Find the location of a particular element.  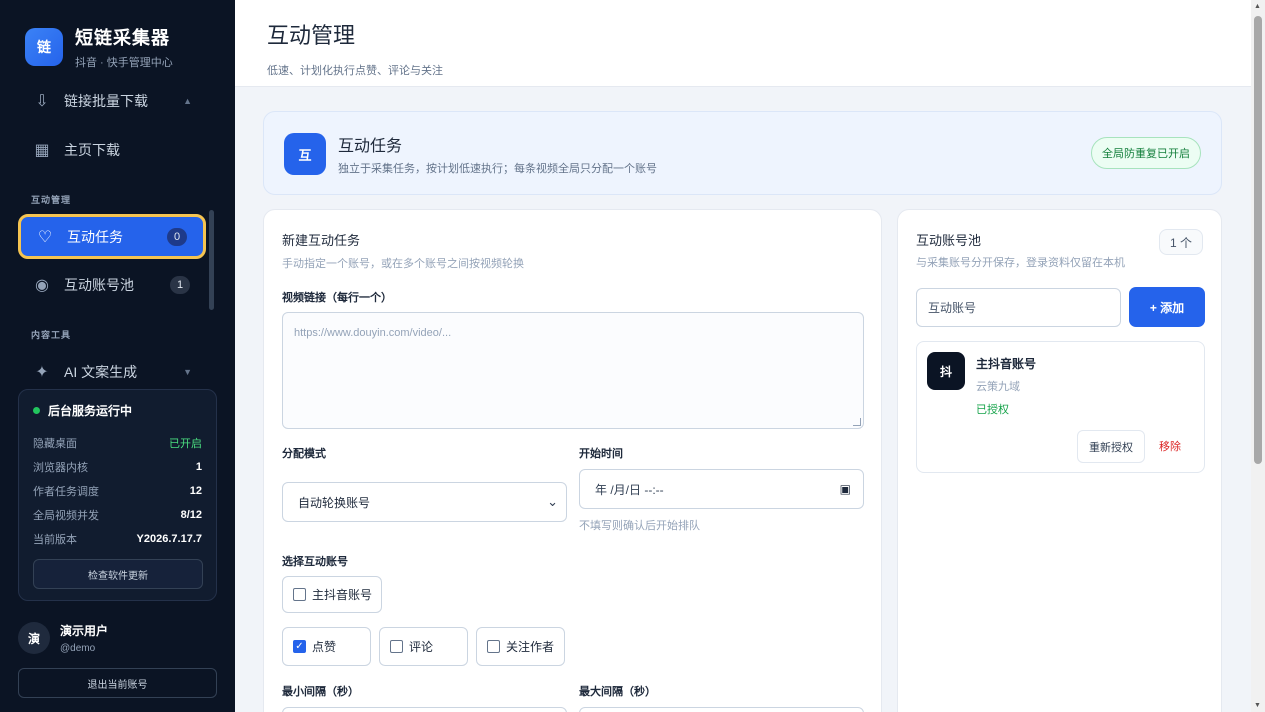

accounts-label: 选择互动账号 is located at coordinates (315, 562).